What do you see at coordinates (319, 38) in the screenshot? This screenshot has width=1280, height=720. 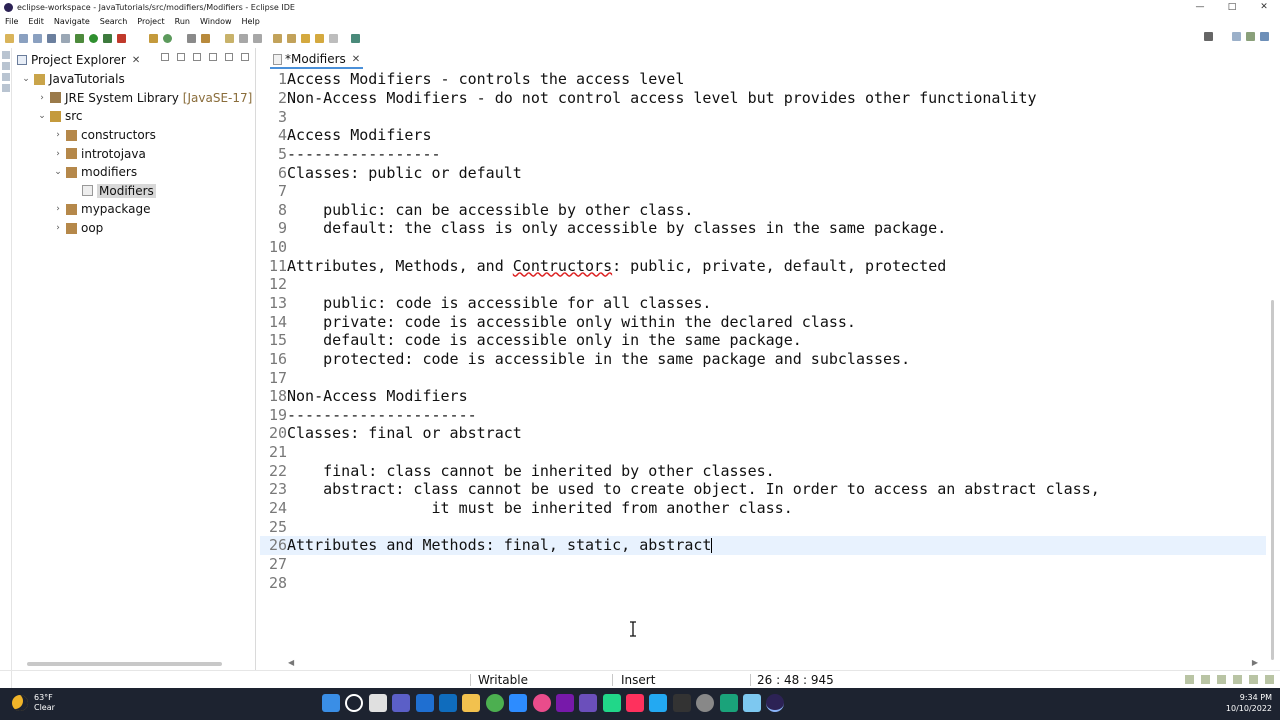 I see `back-icon` at bounding box center [319, 38].